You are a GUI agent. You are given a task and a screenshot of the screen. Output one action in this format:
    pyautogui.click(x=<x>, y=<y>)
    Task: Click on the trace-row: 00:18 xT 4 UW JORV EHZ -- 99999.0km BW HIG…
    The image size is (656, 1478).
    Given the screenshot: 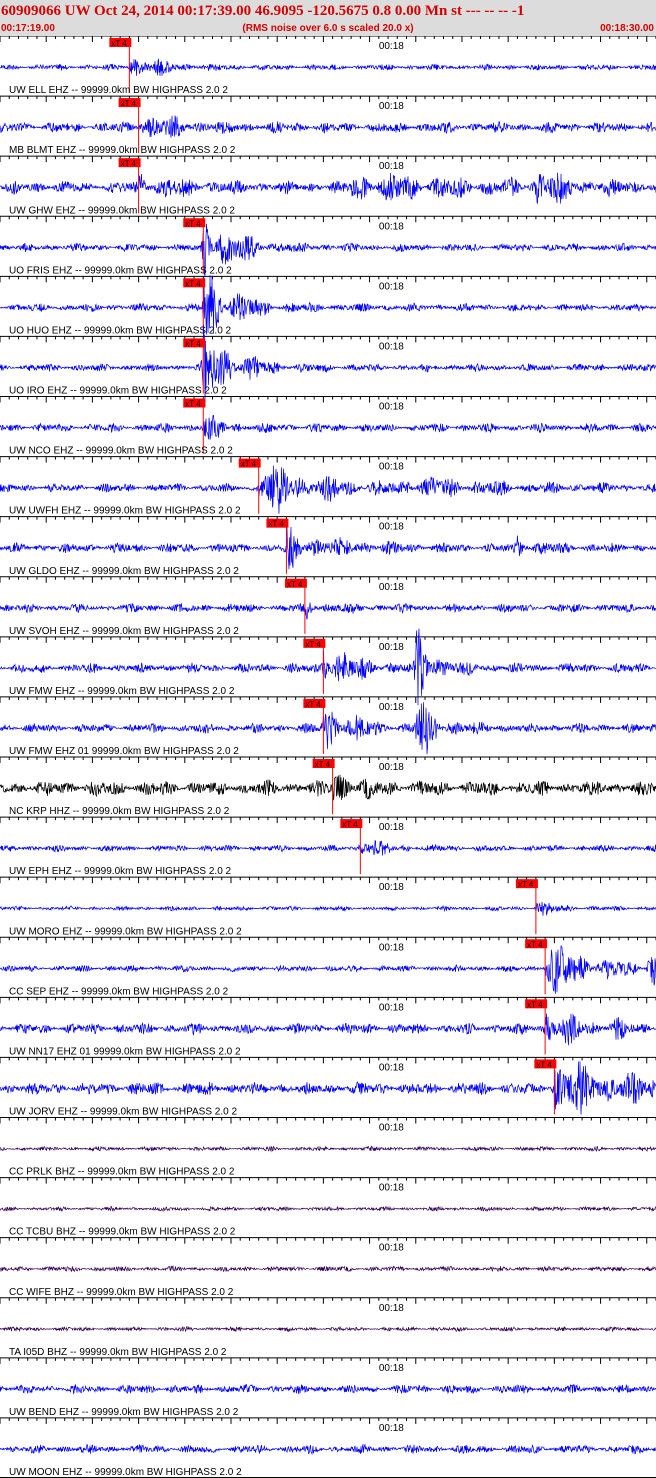 What is the action you would take?
    pyautogui.click(x=328, y=1087)
    